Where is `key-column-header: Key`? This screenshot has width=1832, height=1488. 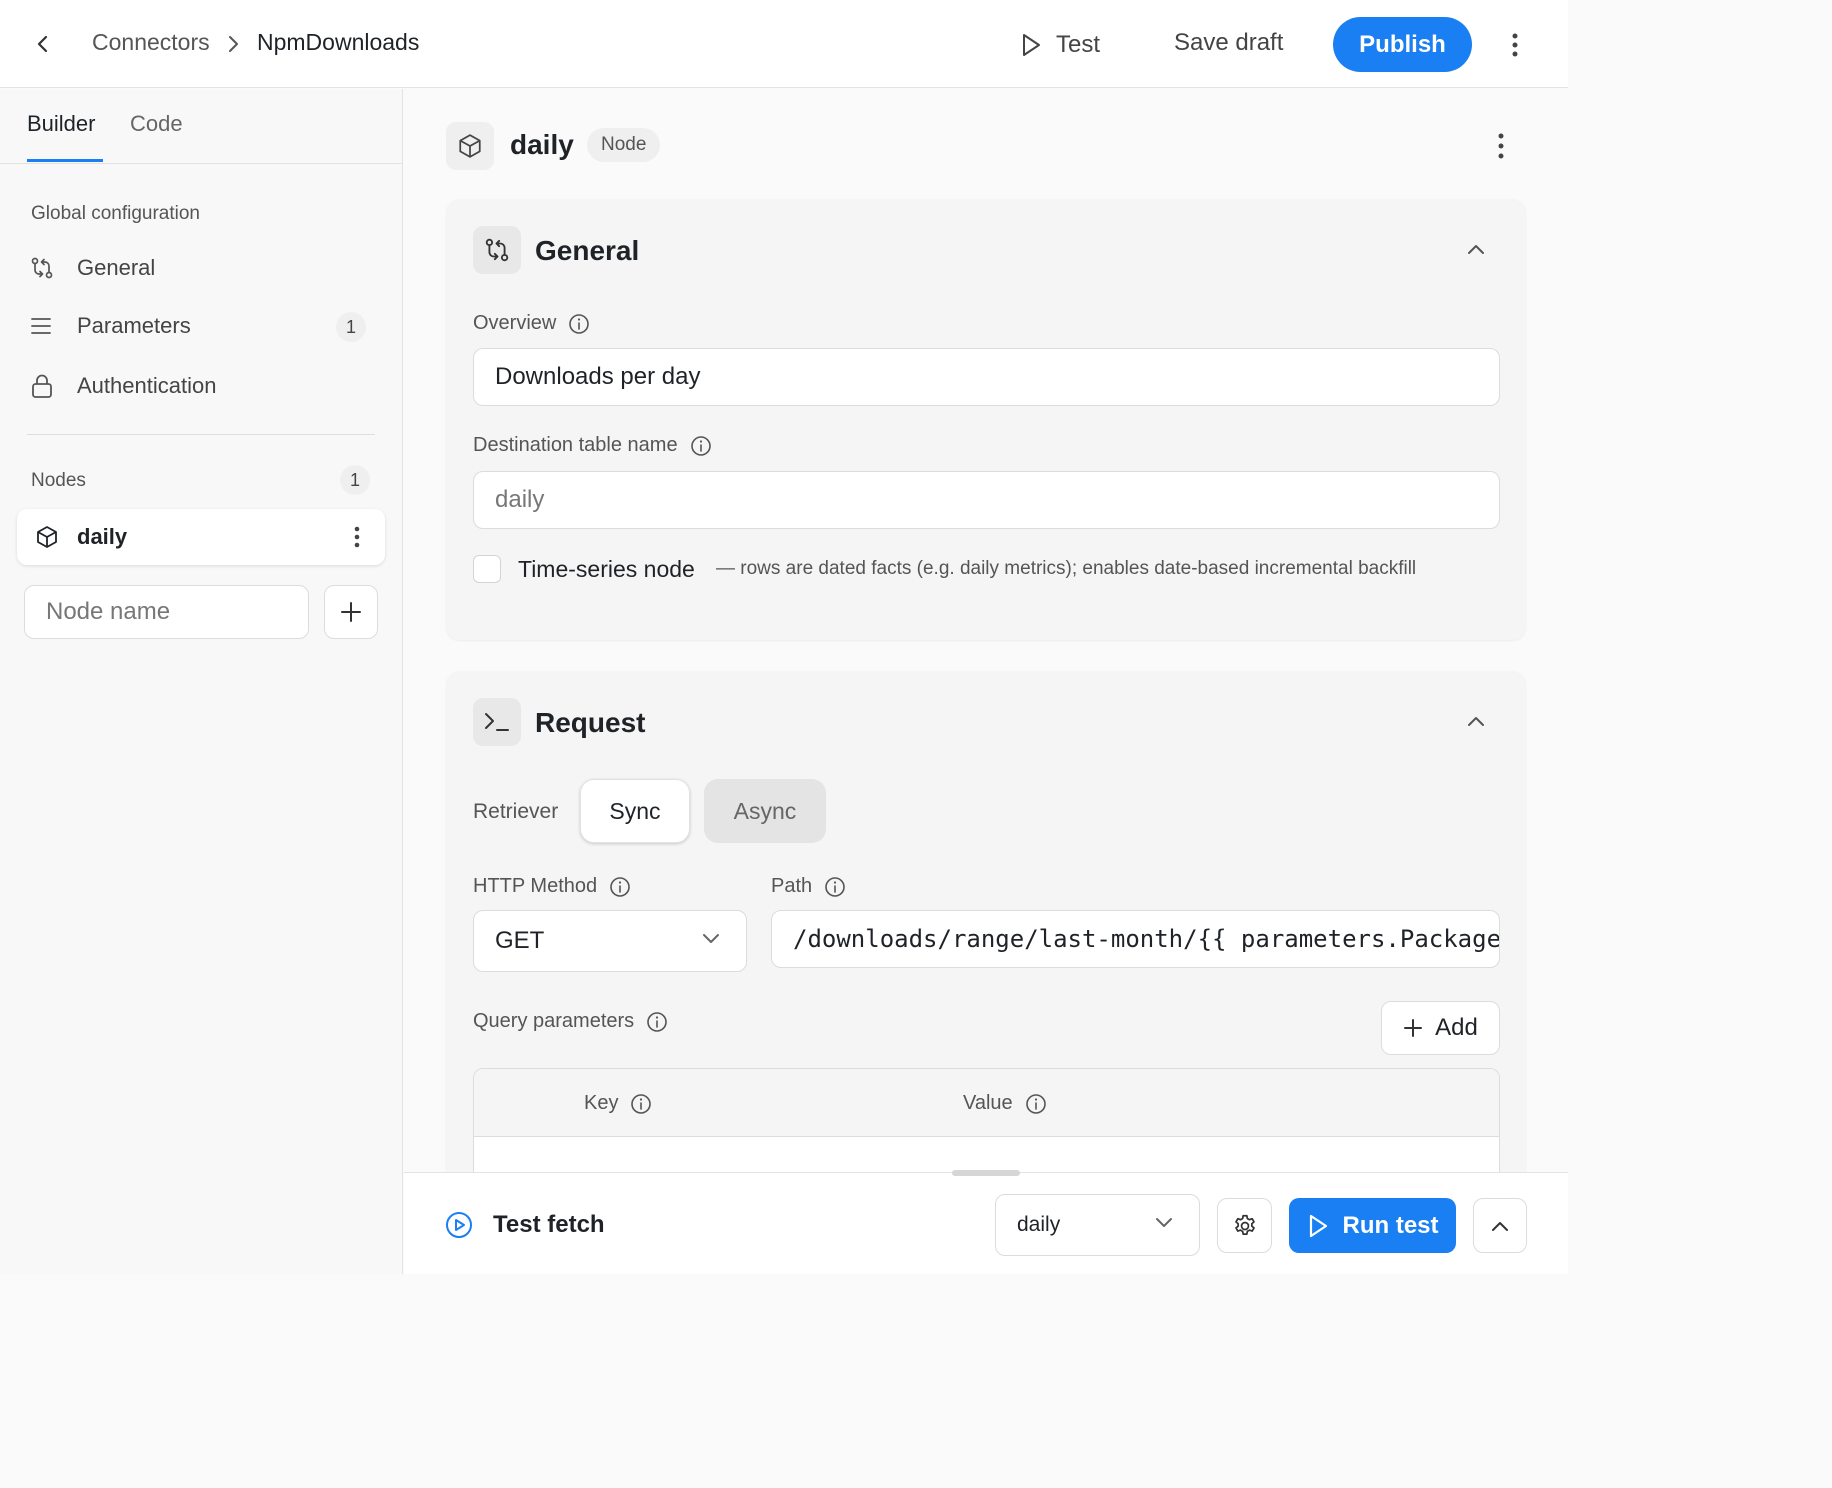 key-column-header: Key is located at coordinates (618, 1103).